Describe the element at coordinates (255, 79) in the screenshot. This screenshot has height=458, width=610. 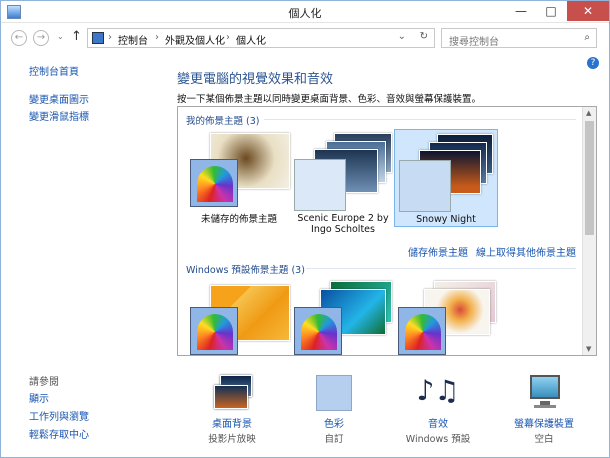
I see `page-title: 變更電腦的視覺效果和音效` at that location.